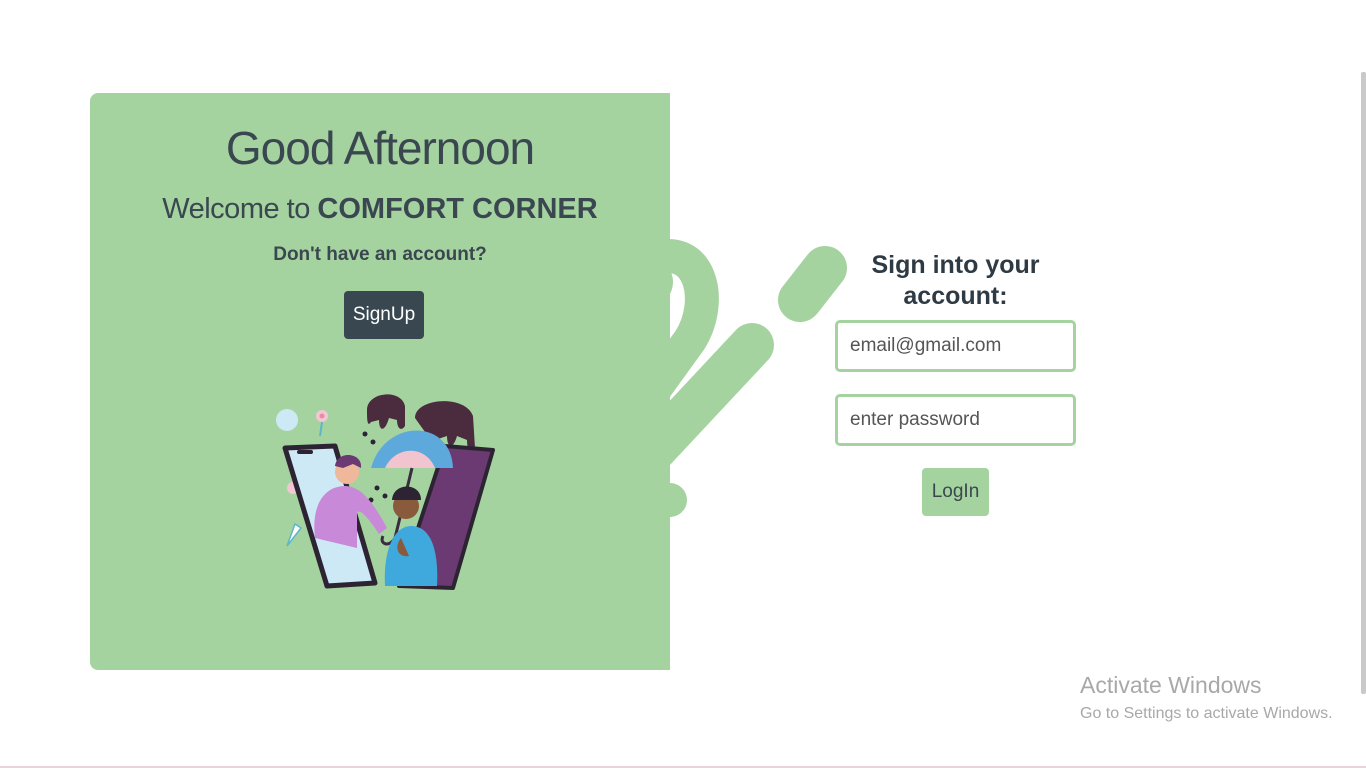  I want to click on vertical-scrollbar, so click(1363, 384).